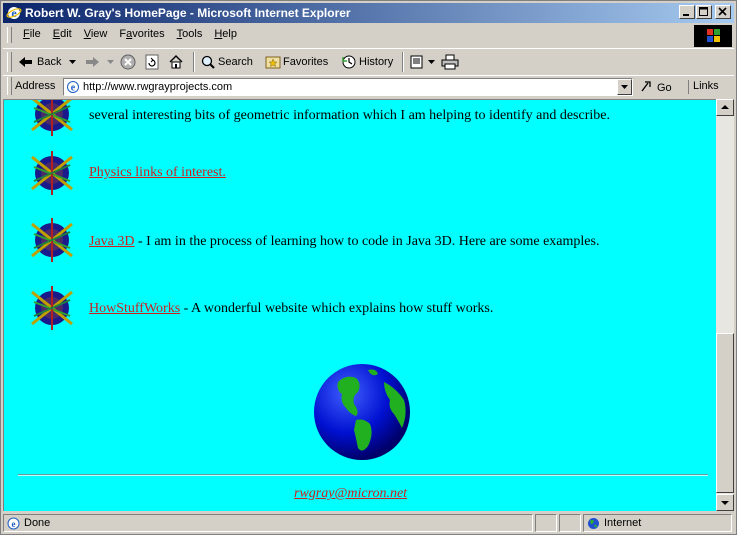  Describe the element at coordinates (725, 107) in the screenshot. I see `scroll-up-button` at that location.